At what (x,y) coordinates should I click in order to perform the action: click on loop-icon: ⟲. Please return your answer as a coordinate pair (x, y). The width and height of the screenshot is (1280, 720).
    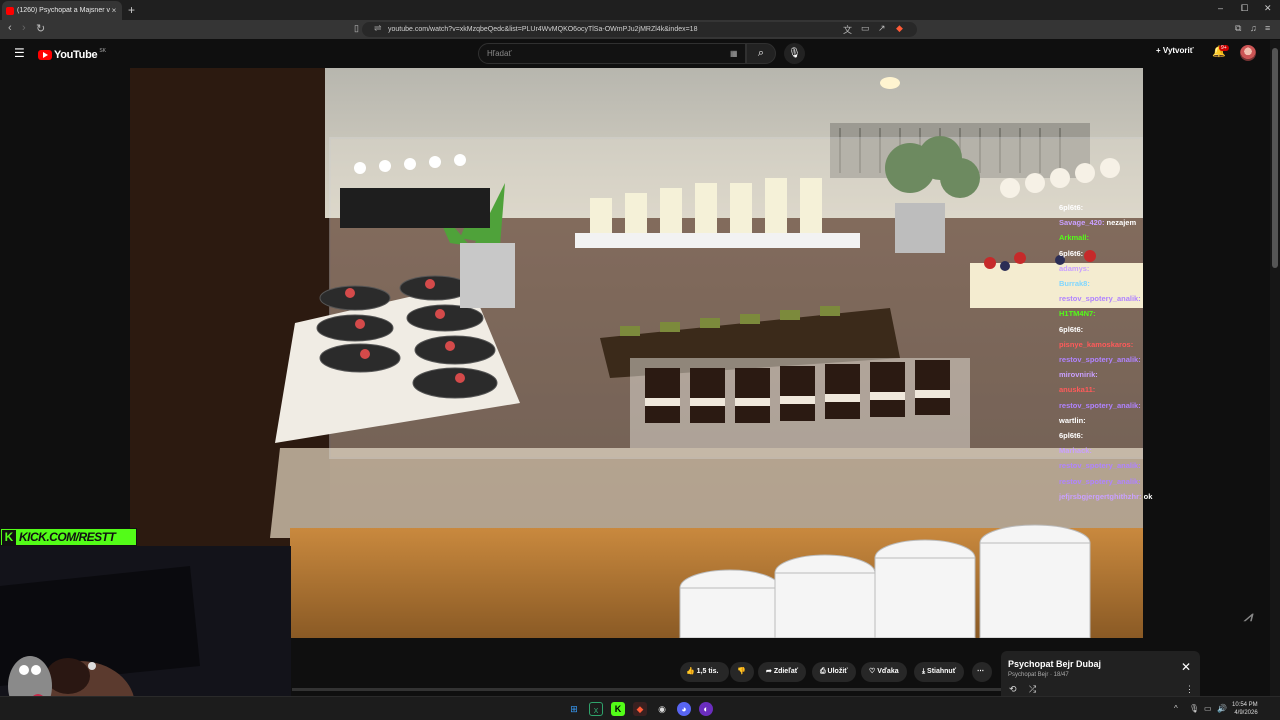
    Looking at the image, I should click on (1013, 689).